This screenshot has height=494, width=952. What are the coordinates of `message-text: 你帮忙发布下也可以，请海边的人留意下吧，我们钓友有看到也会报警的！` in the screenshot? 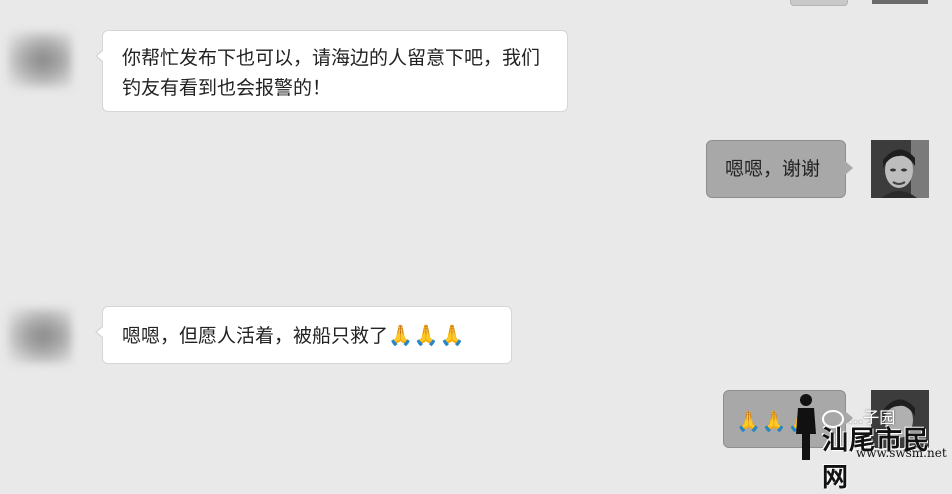 It's located at (331, 73).